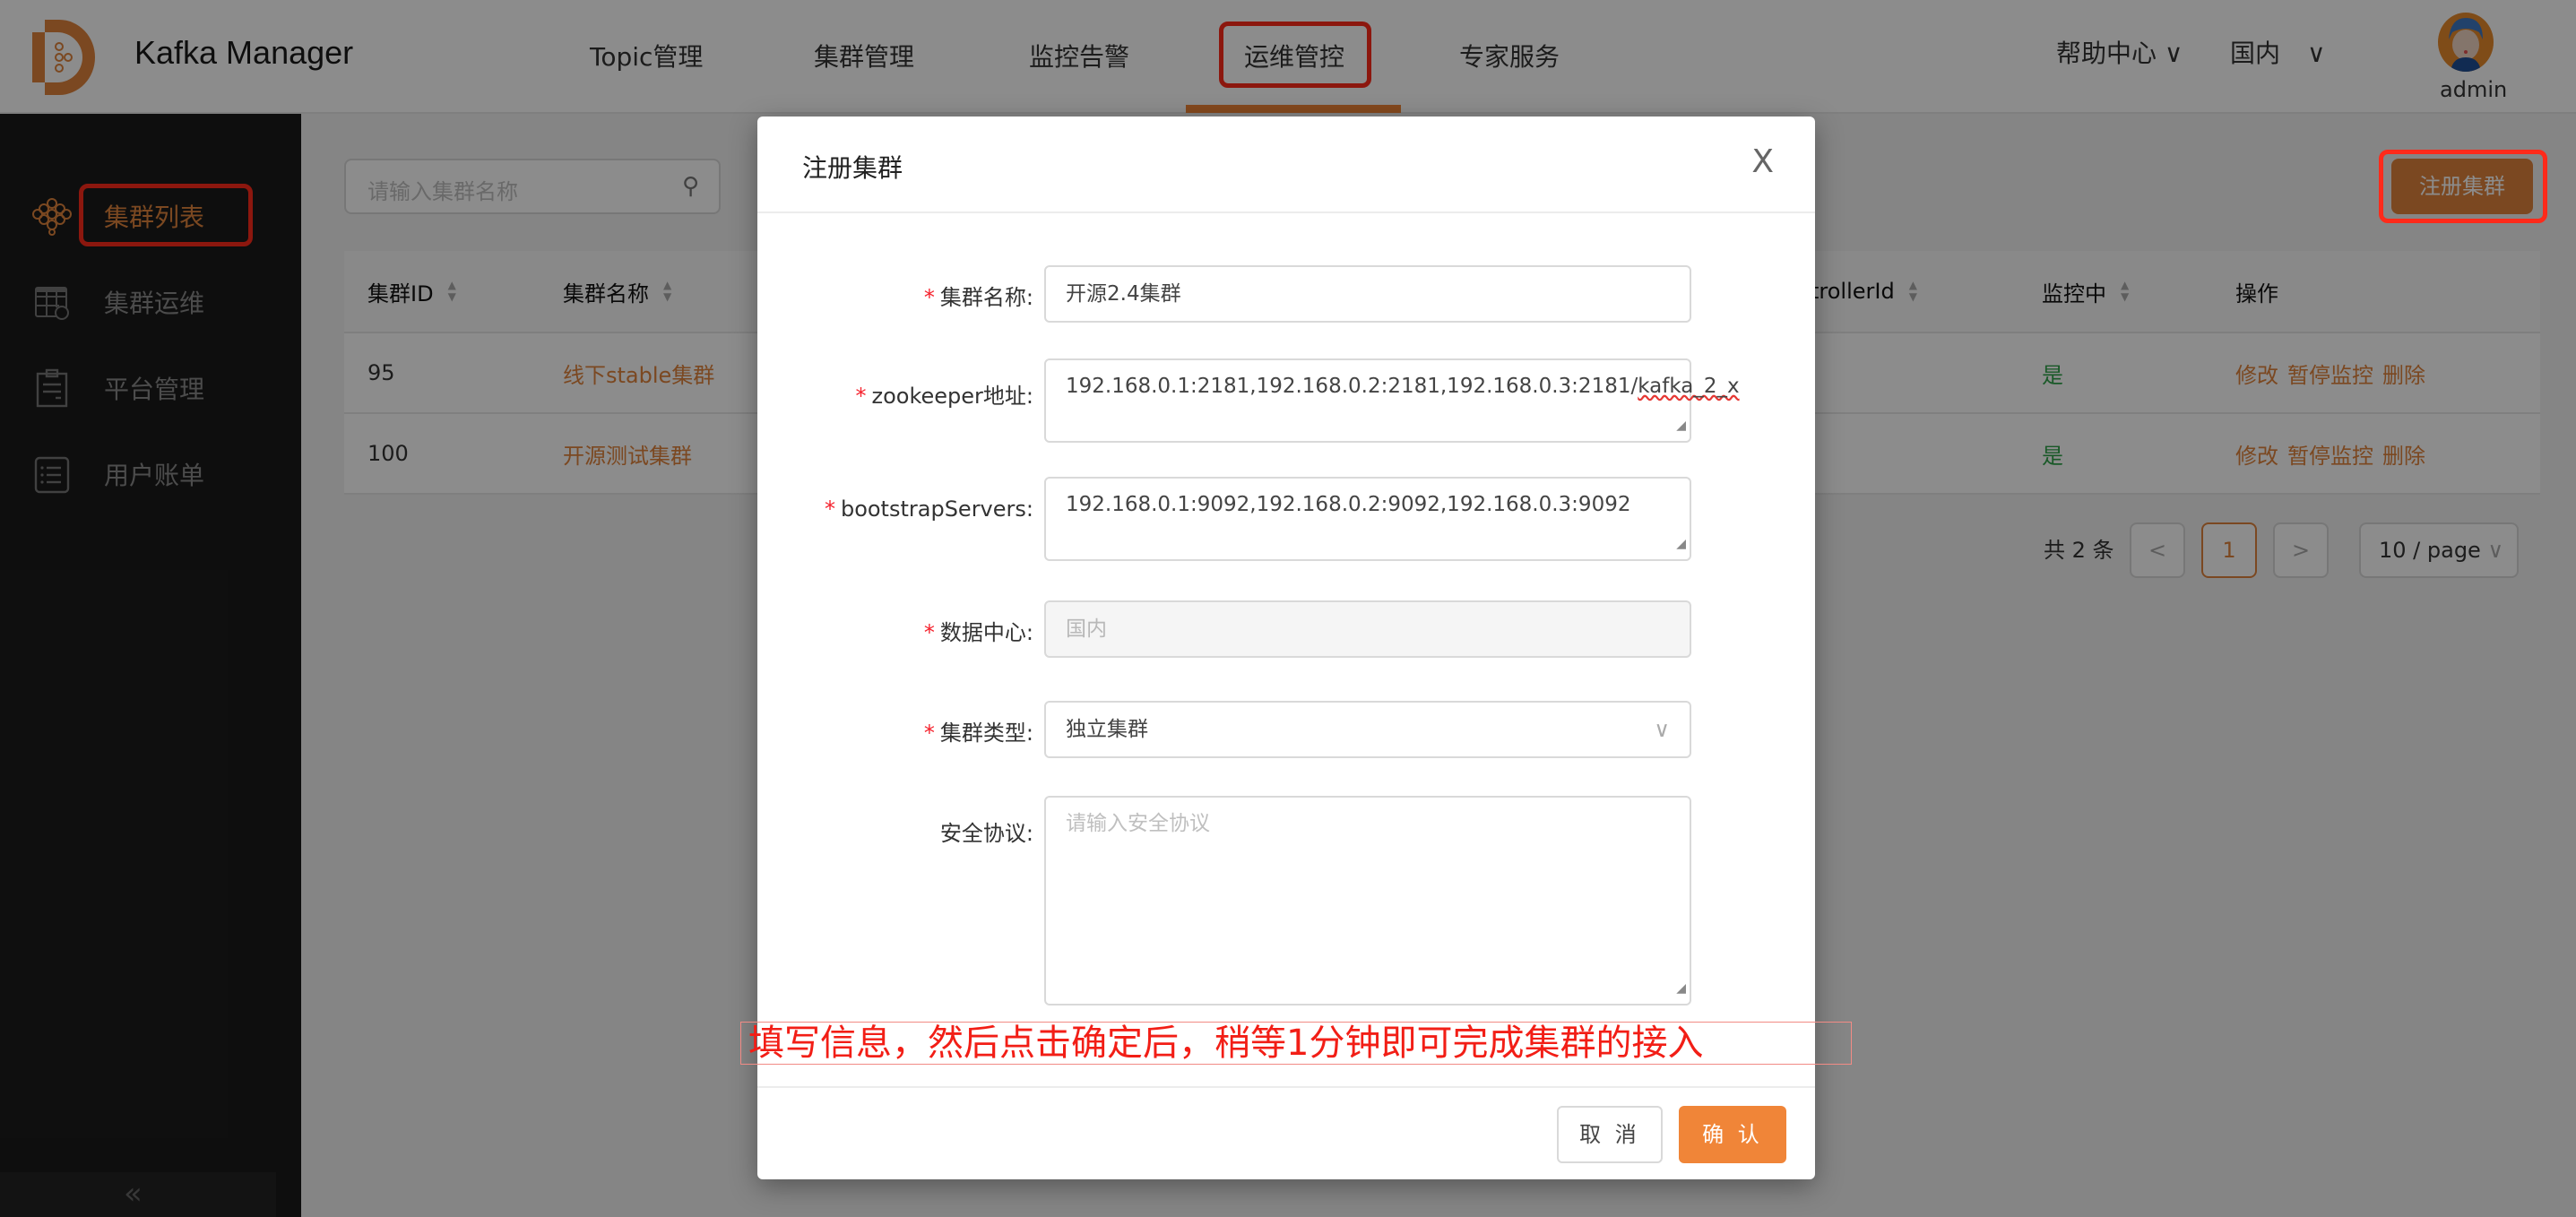  What do you see at coordinates (1286, 165) in the screenshot?
I see `modal-header: 注册集群 X` at bounding box center [1286, 165].